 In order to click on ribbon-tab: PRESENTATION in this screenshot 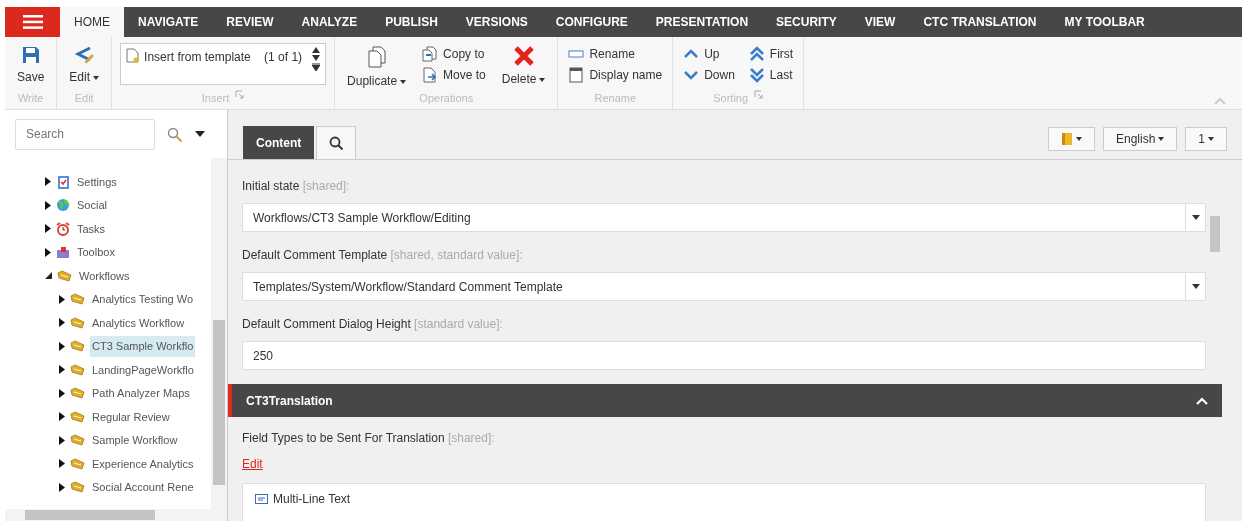, I will do `click(702, 22)`.